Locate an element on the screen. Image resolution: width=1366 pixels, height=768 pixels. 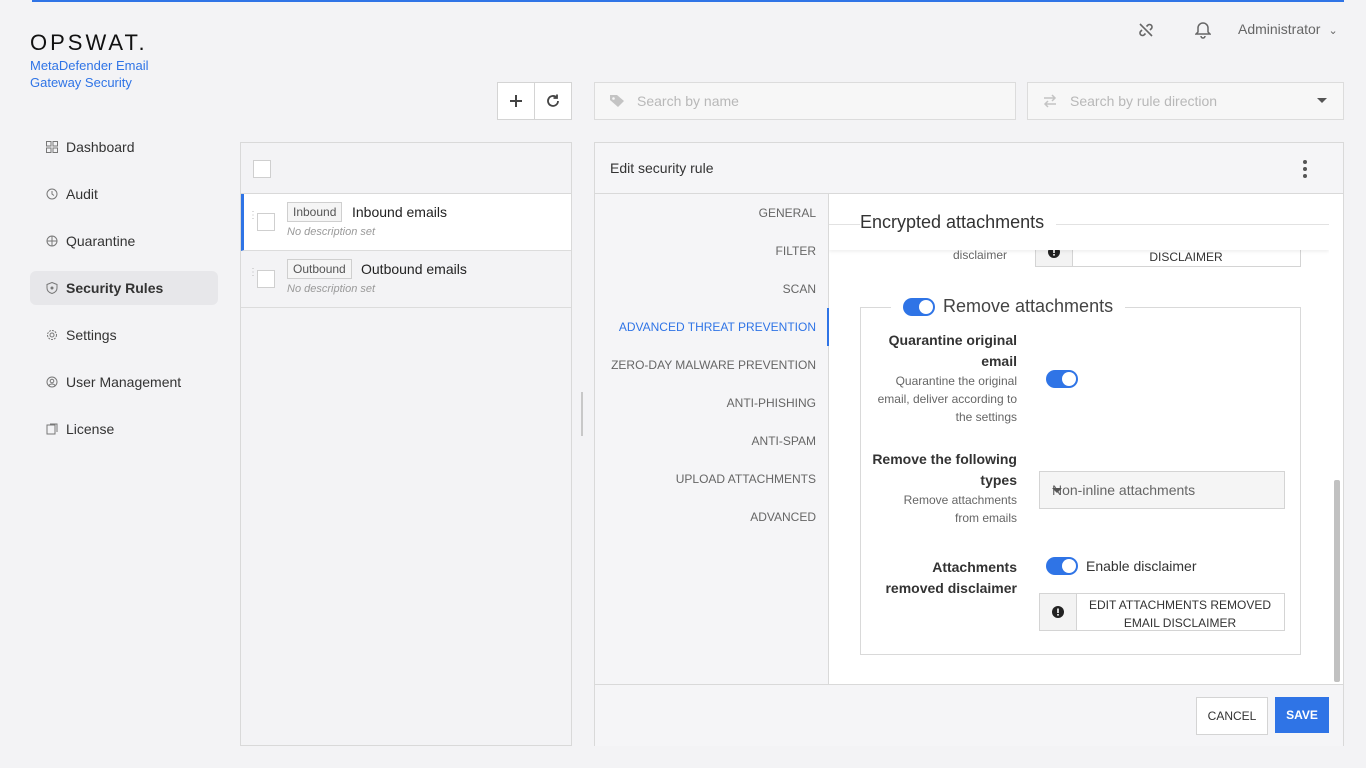
search-by-name-placeholder: Search by name is located at coordinates (688, 101).